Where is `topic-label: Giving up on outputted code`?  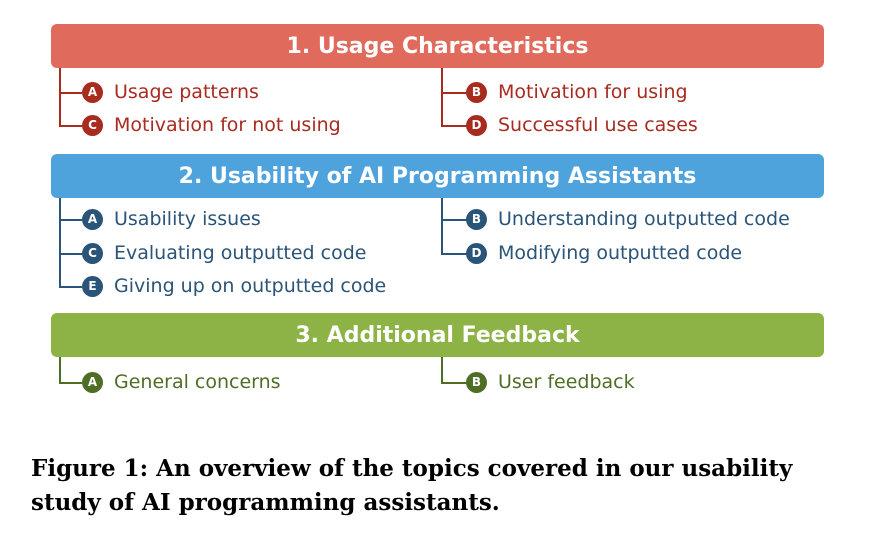 topic-label: Giving up on outputted code is located at coordinates (250, 286).